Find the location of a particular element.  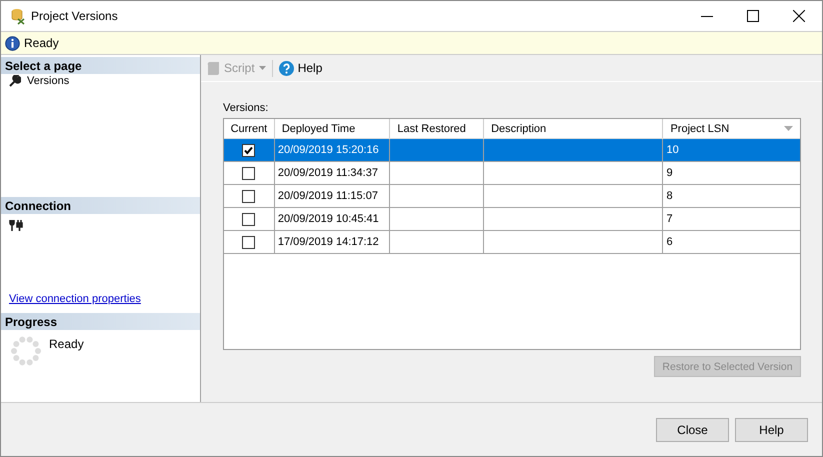

section-header: Progress is located at coordinates (100, 321).